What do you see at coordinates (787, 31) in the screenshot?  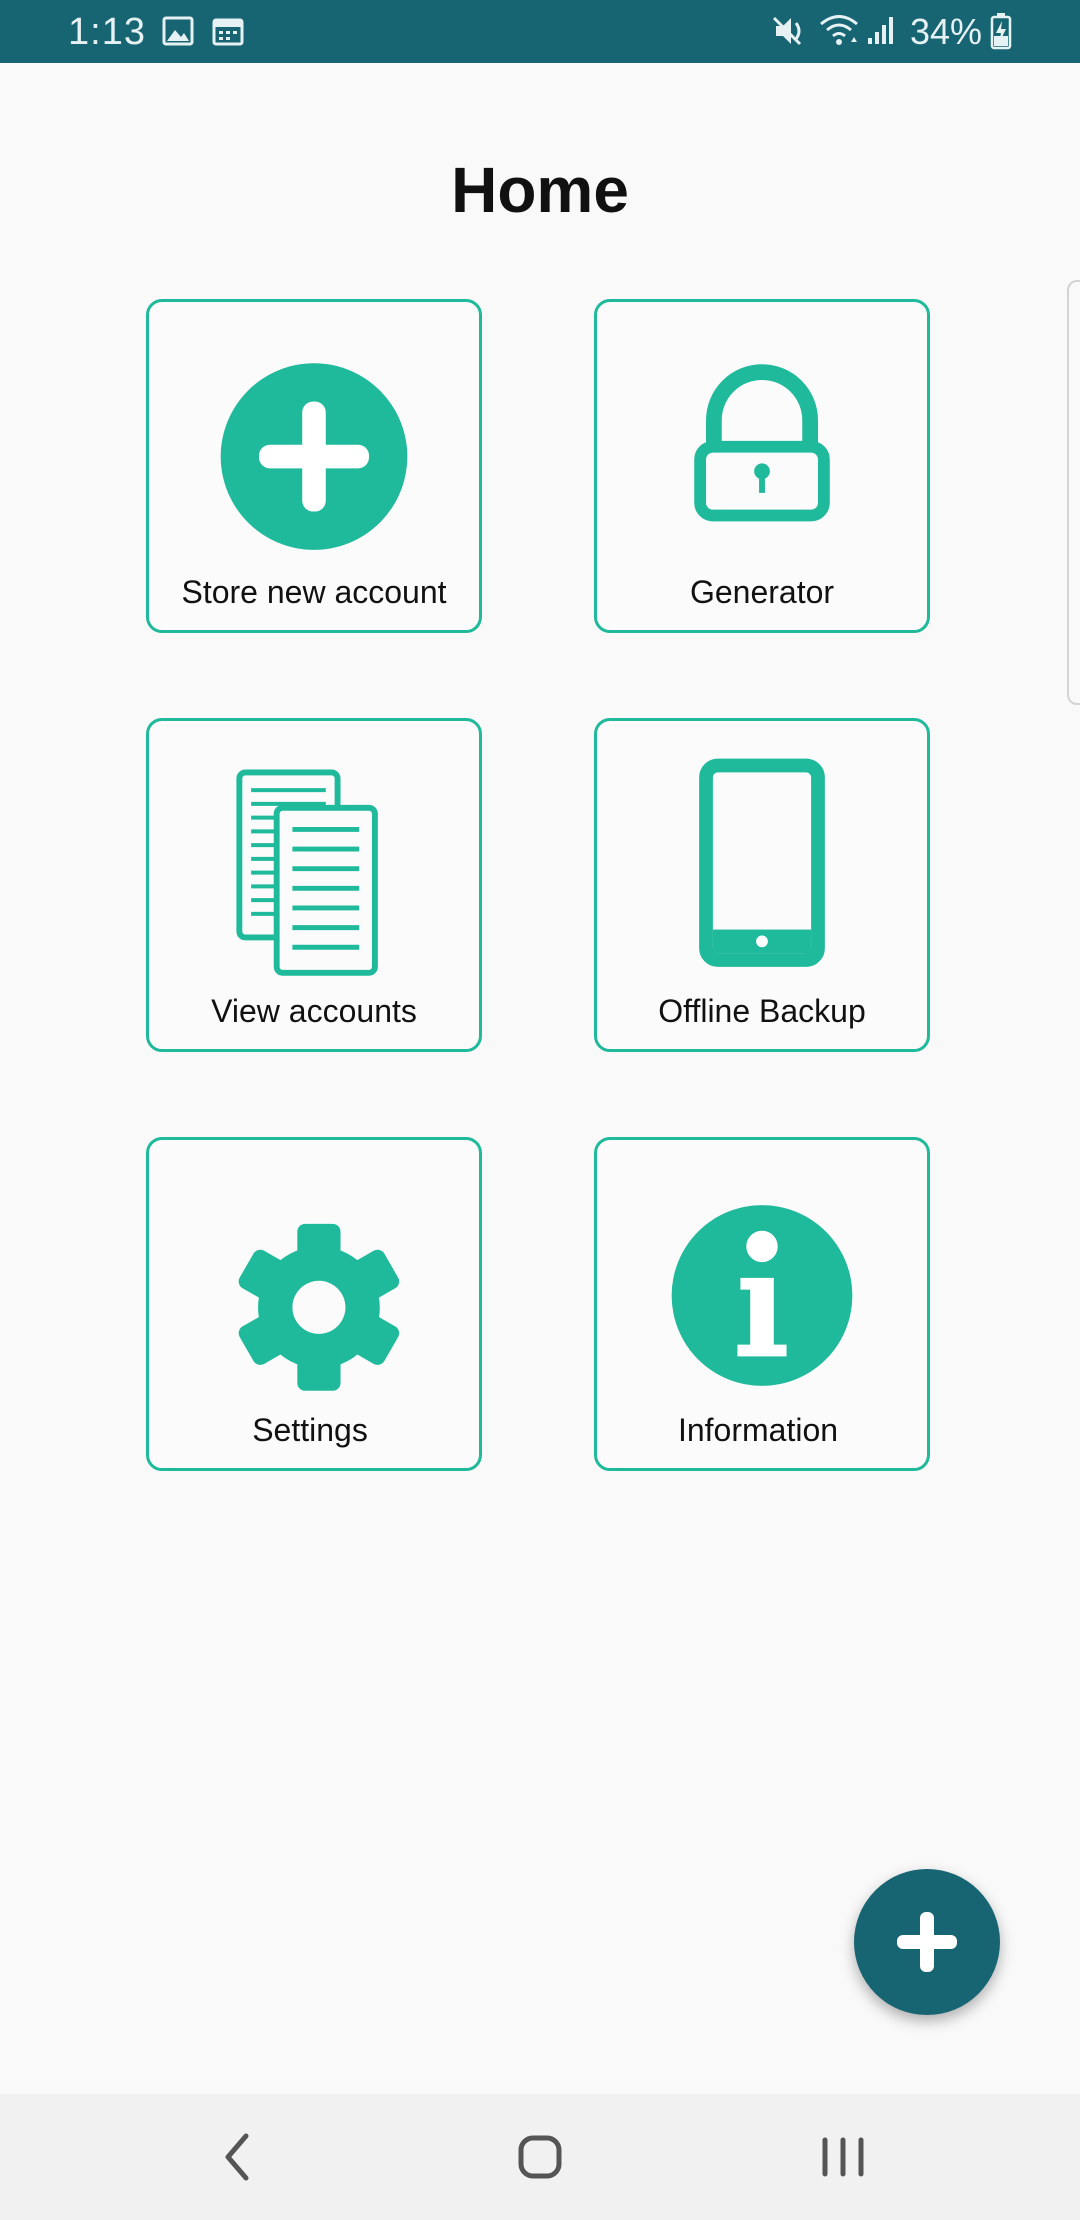 I see `mute-icon` at bounding box center [787, 31].